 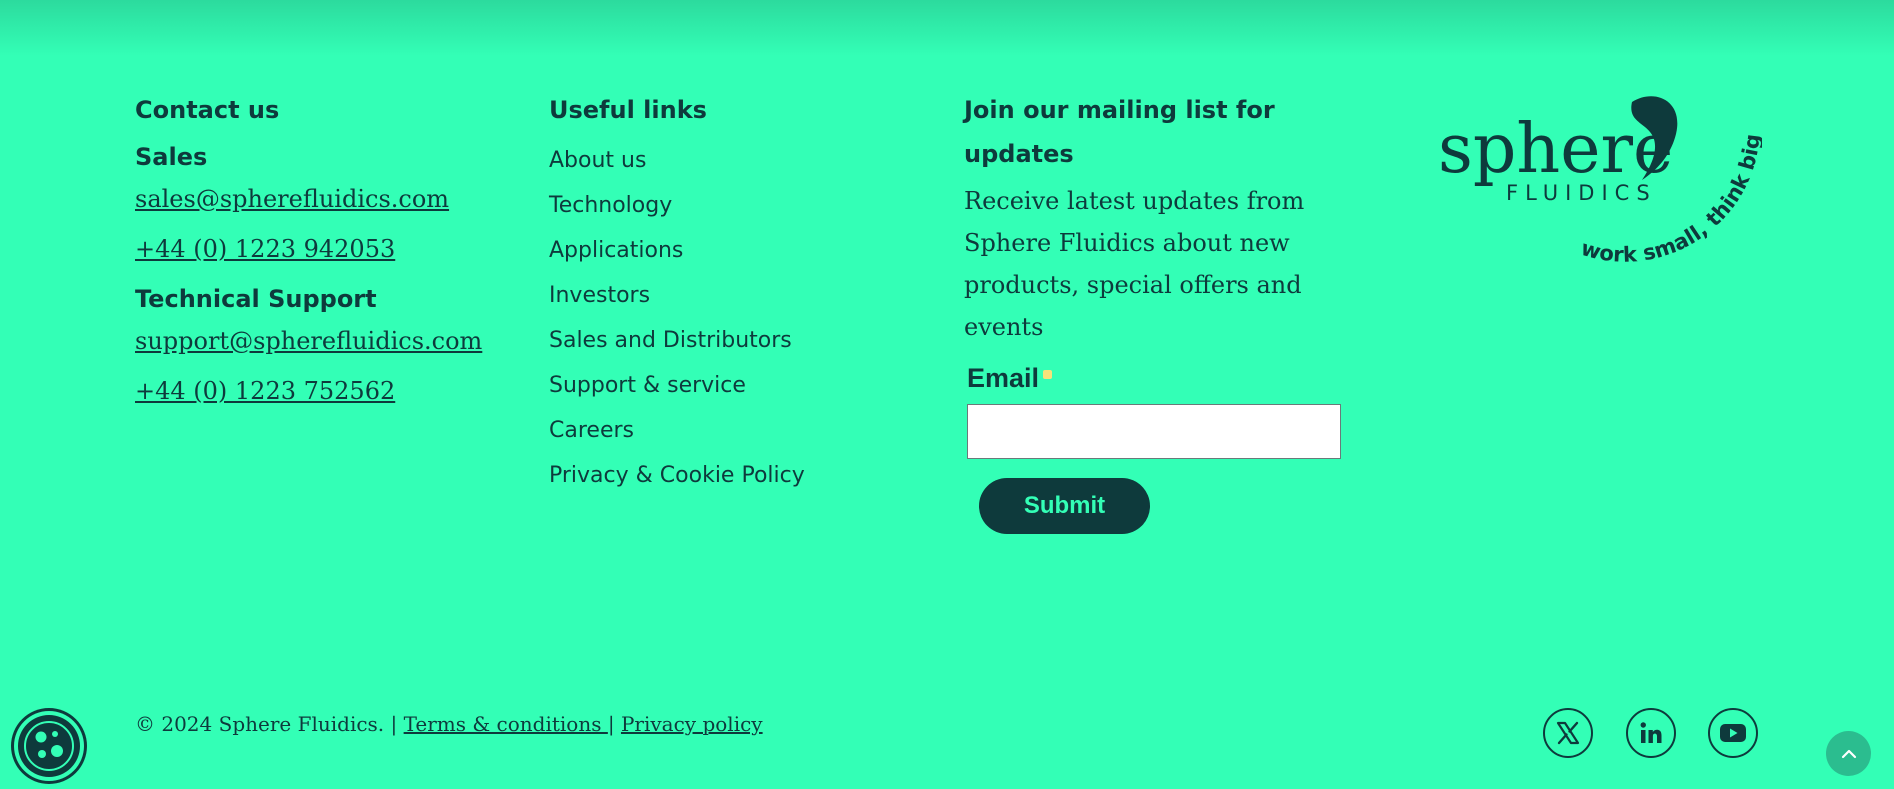 I want to click on link-investors: Investors, so click(x=739, y=295).